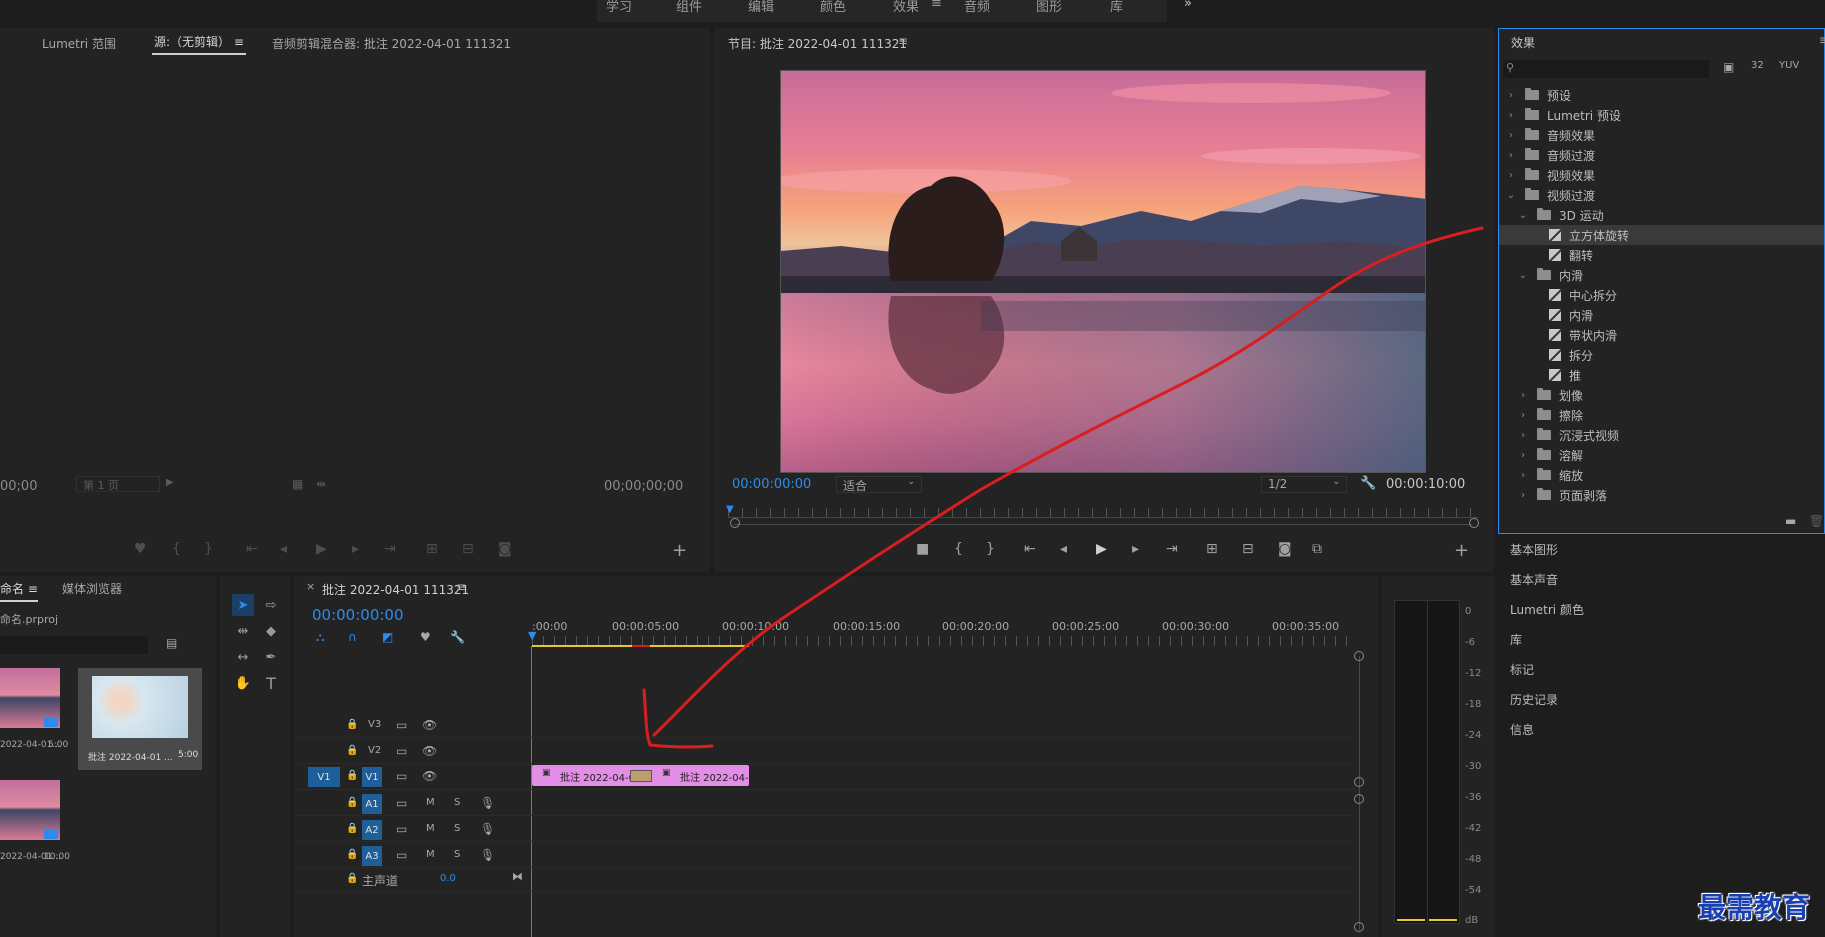 Image resolution: width=1825 pixels, height=937 pixels. Describe the element at coordinates (1661, 235) in the screenshot. I see `effects-item: 立方体旋转` at that location.